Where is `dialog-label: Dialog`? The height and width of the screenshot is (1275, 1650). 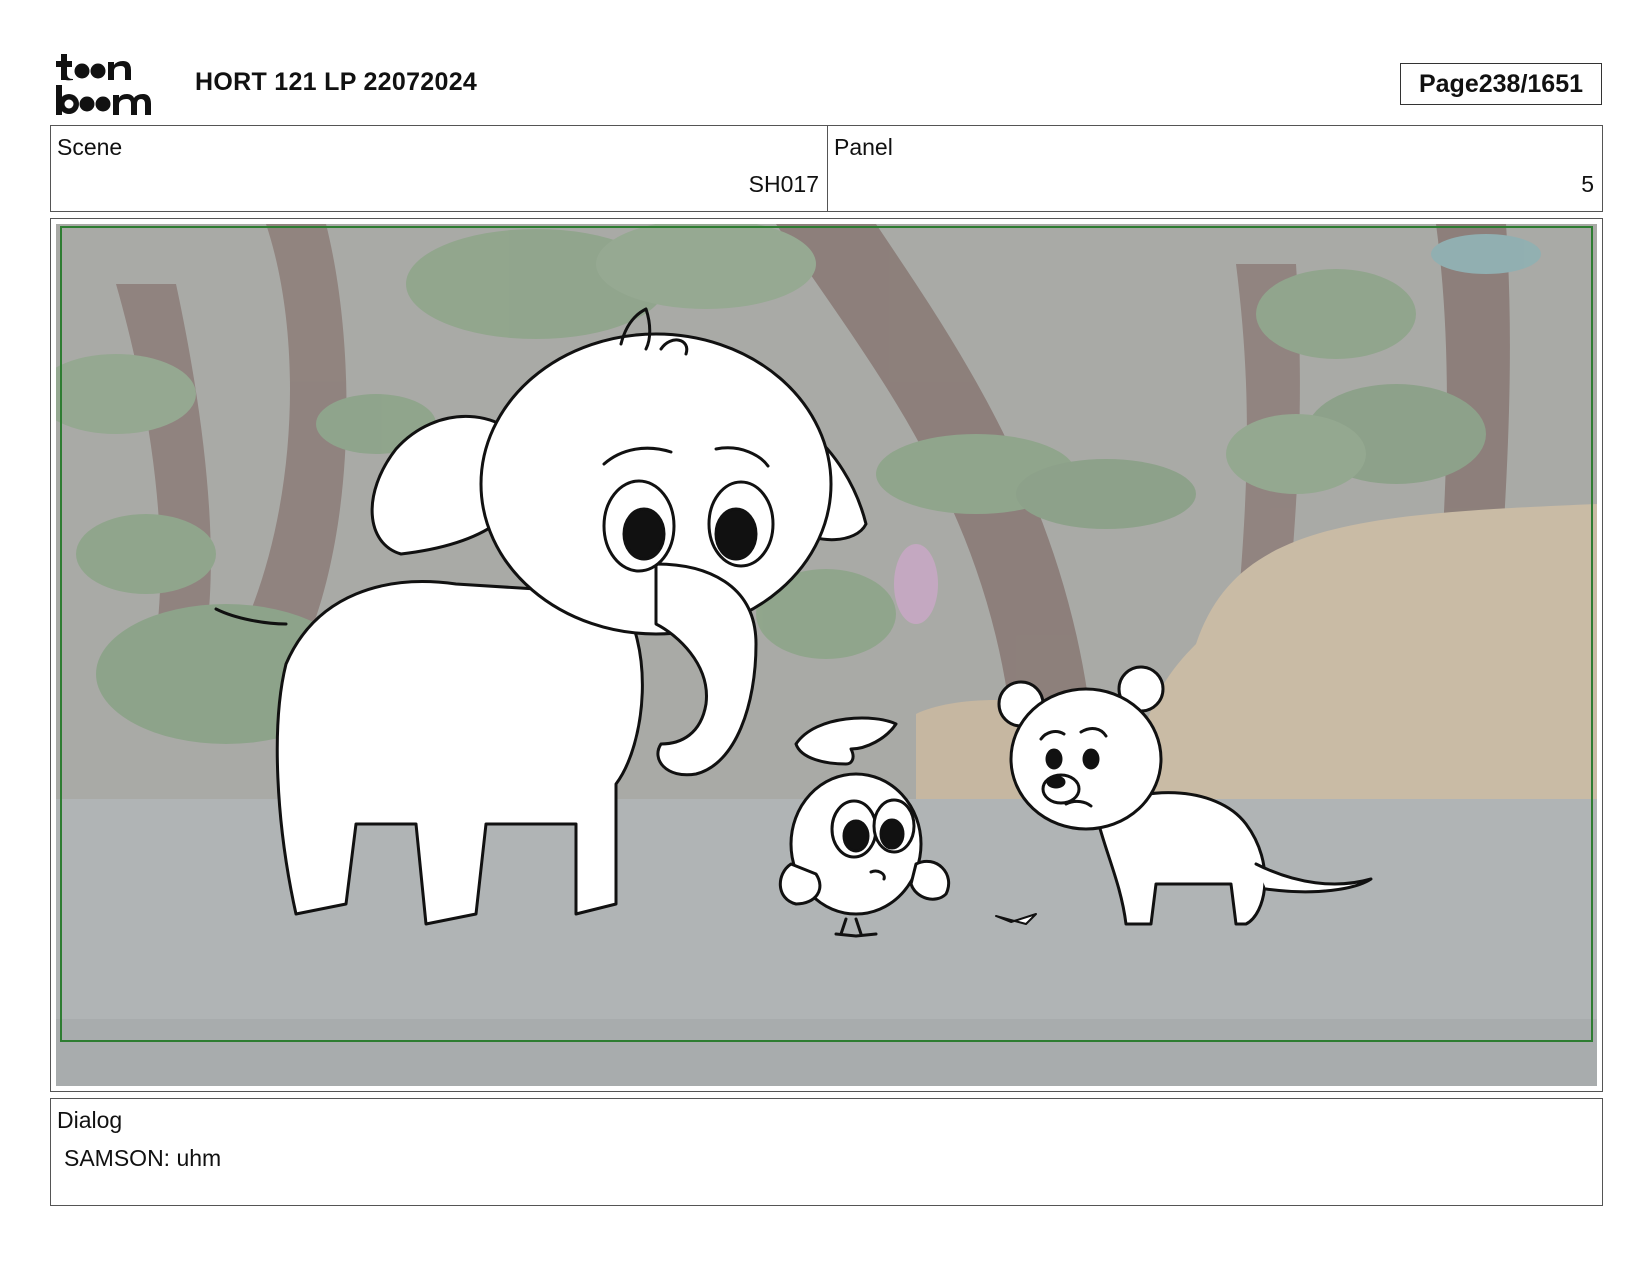
dialog-label: Dialog is located at coordinates (90, 1120).